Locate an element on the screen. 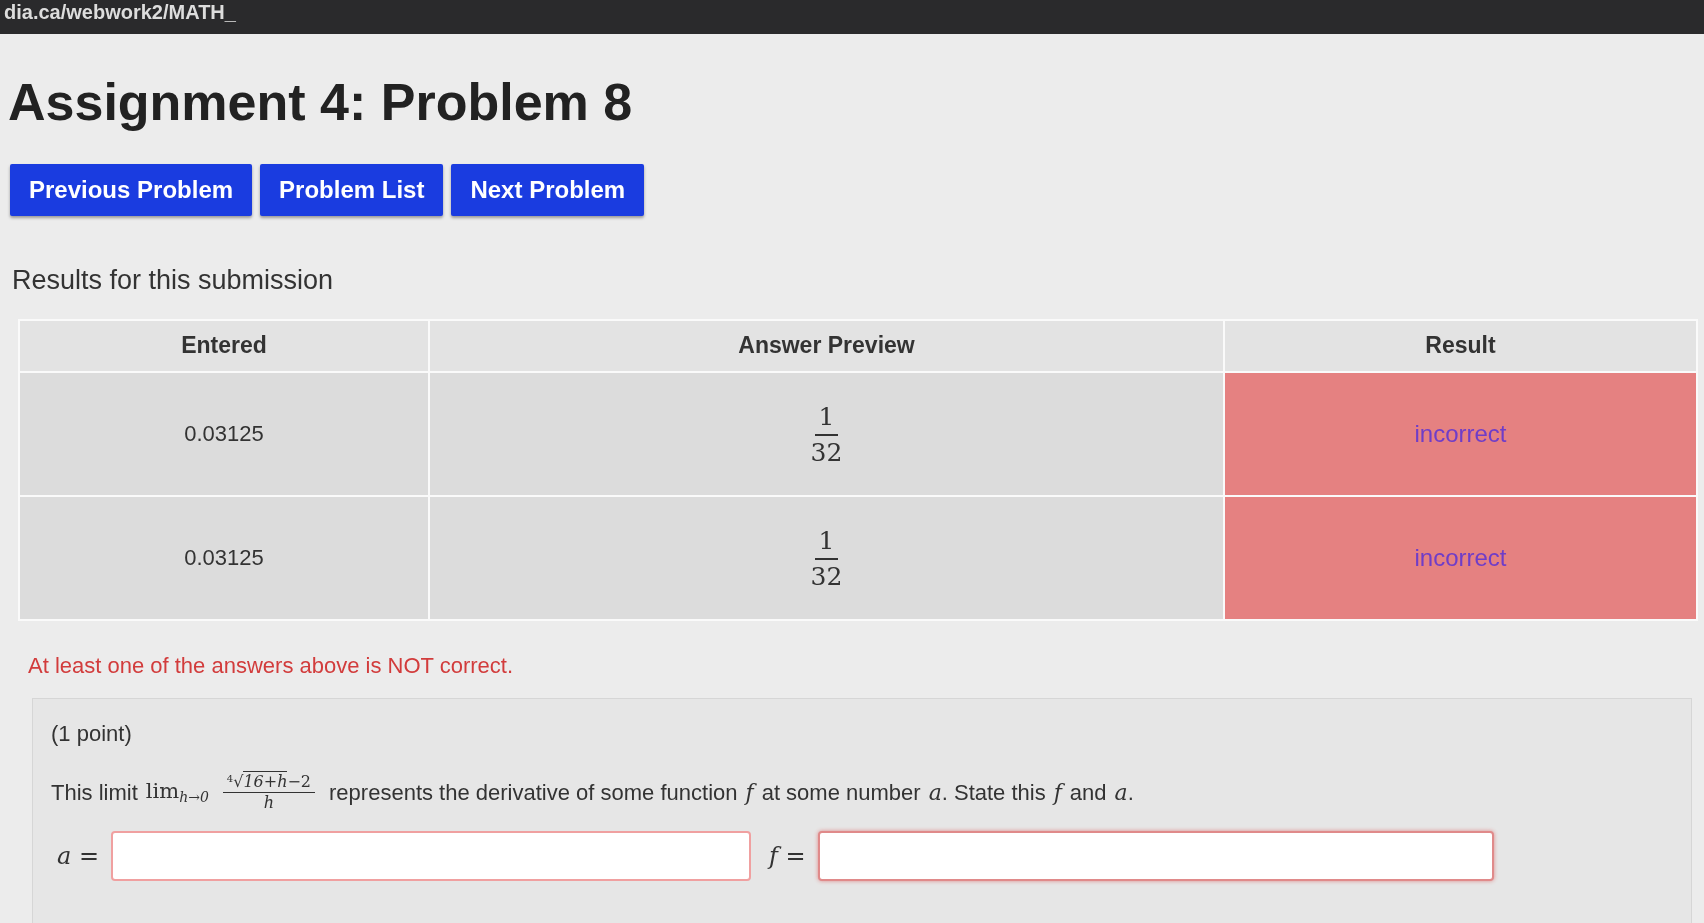 The image size is (1704, 923). nav-button: Problem List is located at coordinates (352, 190).